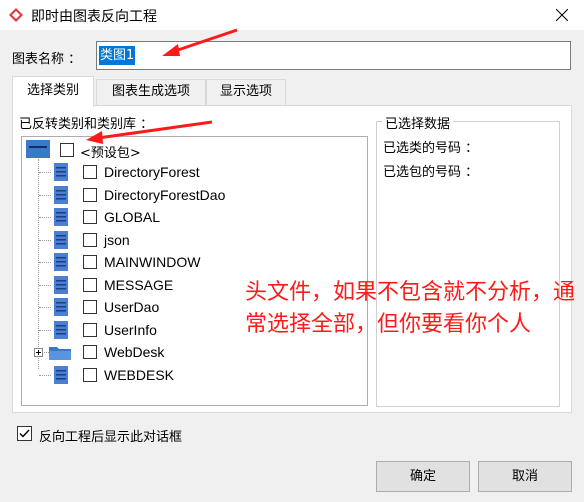 The height and width of the screenshot is (502, 584). Describe the element at coordinates (246, 92) in the screenshot. I see `tab-display-options: 显示选项` at that location.